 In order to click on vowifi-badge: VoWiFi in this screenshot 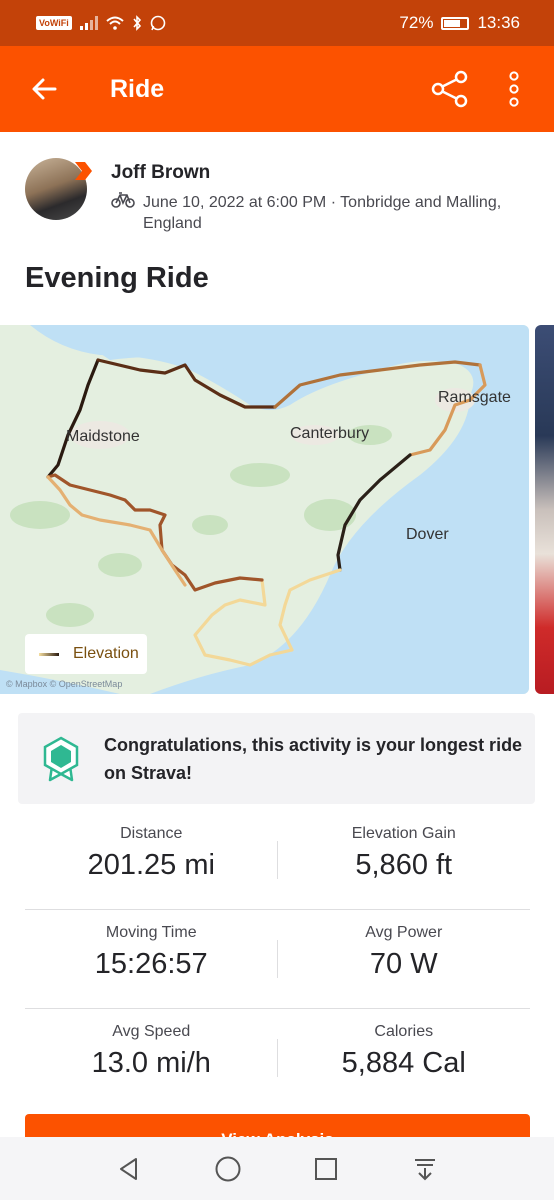, I will do `click(54, 23)`.